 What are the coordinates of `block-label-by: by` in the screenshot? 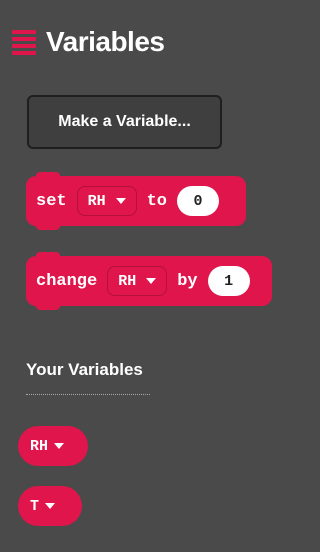 It's located at (187, 281).